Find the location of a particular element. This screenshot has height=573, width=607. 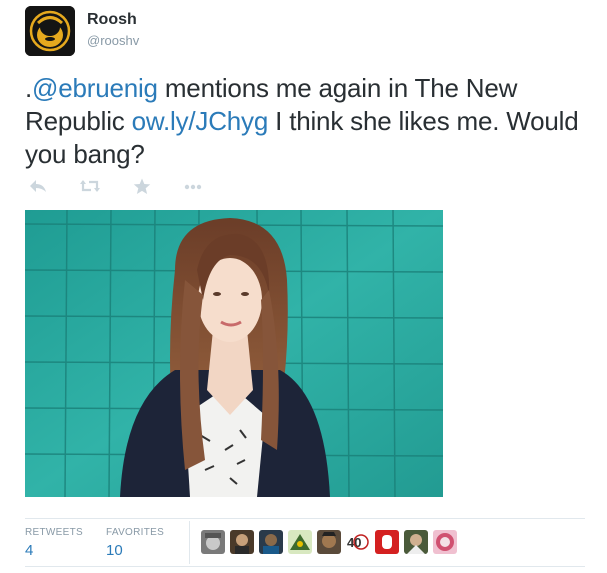

retweets-stat: RETWEETS 4 is located at coordinates (54, 543).